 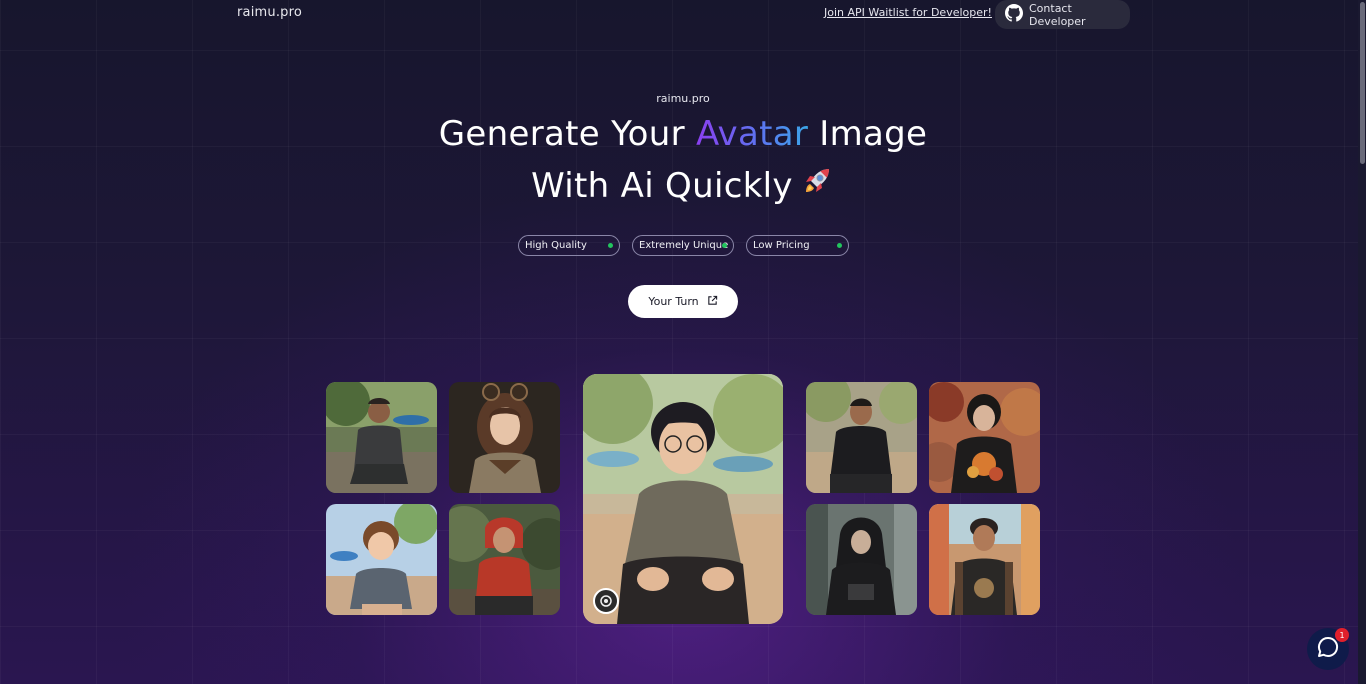 I want to click on headline-highlight: Avatar, so click(x=752, y=134).